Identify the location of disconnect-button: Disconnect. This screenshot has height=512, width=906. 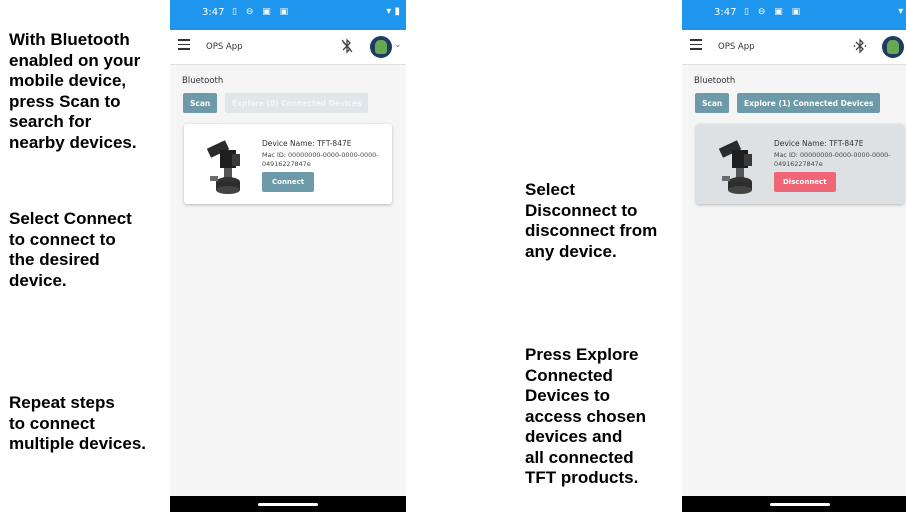
(805, 182).